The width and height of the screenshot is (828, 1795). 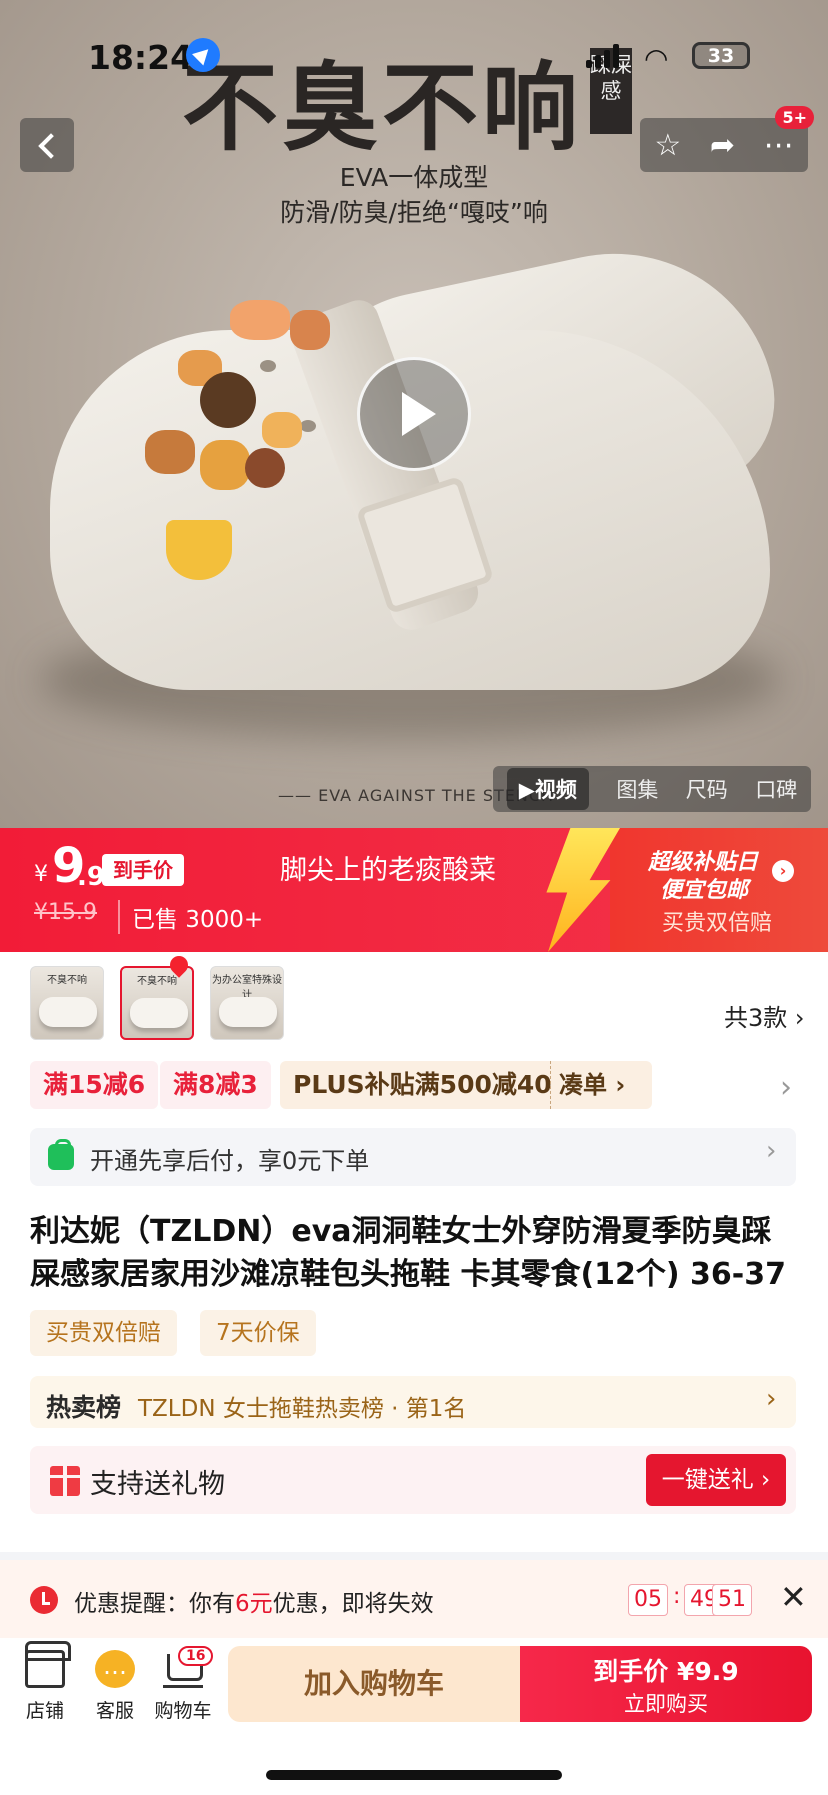 I want to click on customer-service-button: 客服, so click(x=115, y=1686).